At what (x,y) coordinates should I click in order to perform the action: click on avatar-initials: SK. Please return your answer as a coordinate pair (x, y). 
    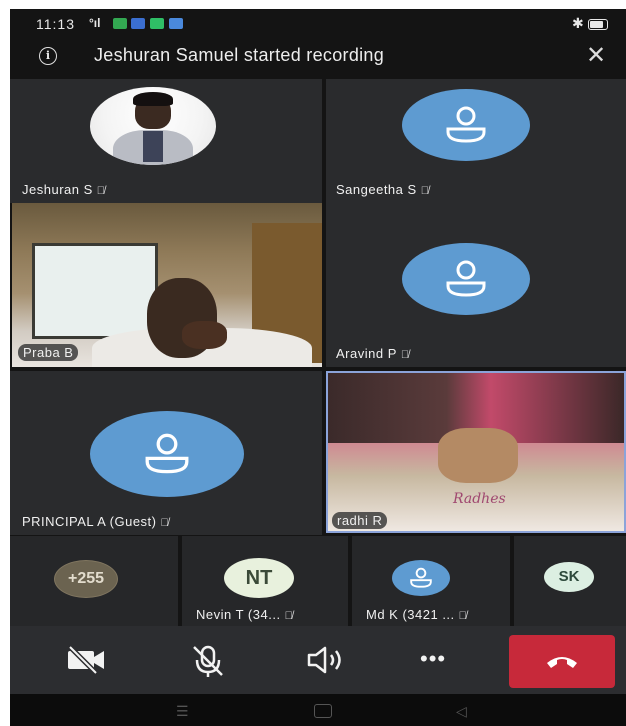
    Looking at the image, I should click on (569, 577).